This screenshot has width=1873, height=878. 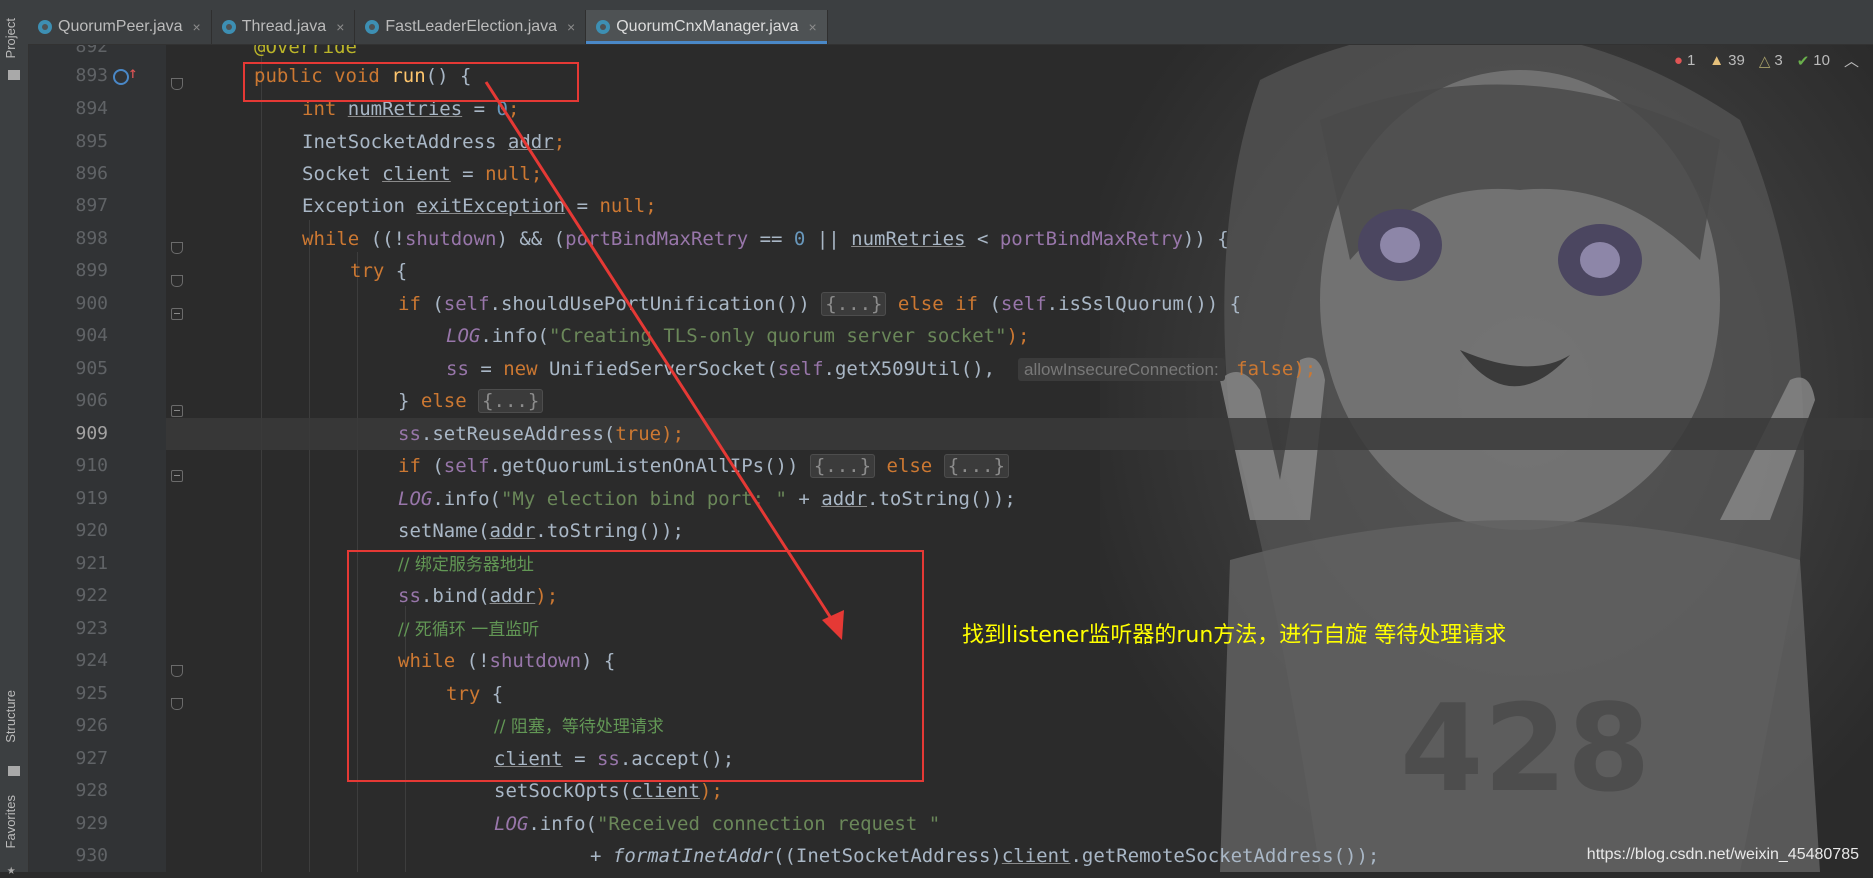 What do you see at coordinates (91, 141) in the screenshot?
I see `line-number: 895` at bounding box center [91, 141].